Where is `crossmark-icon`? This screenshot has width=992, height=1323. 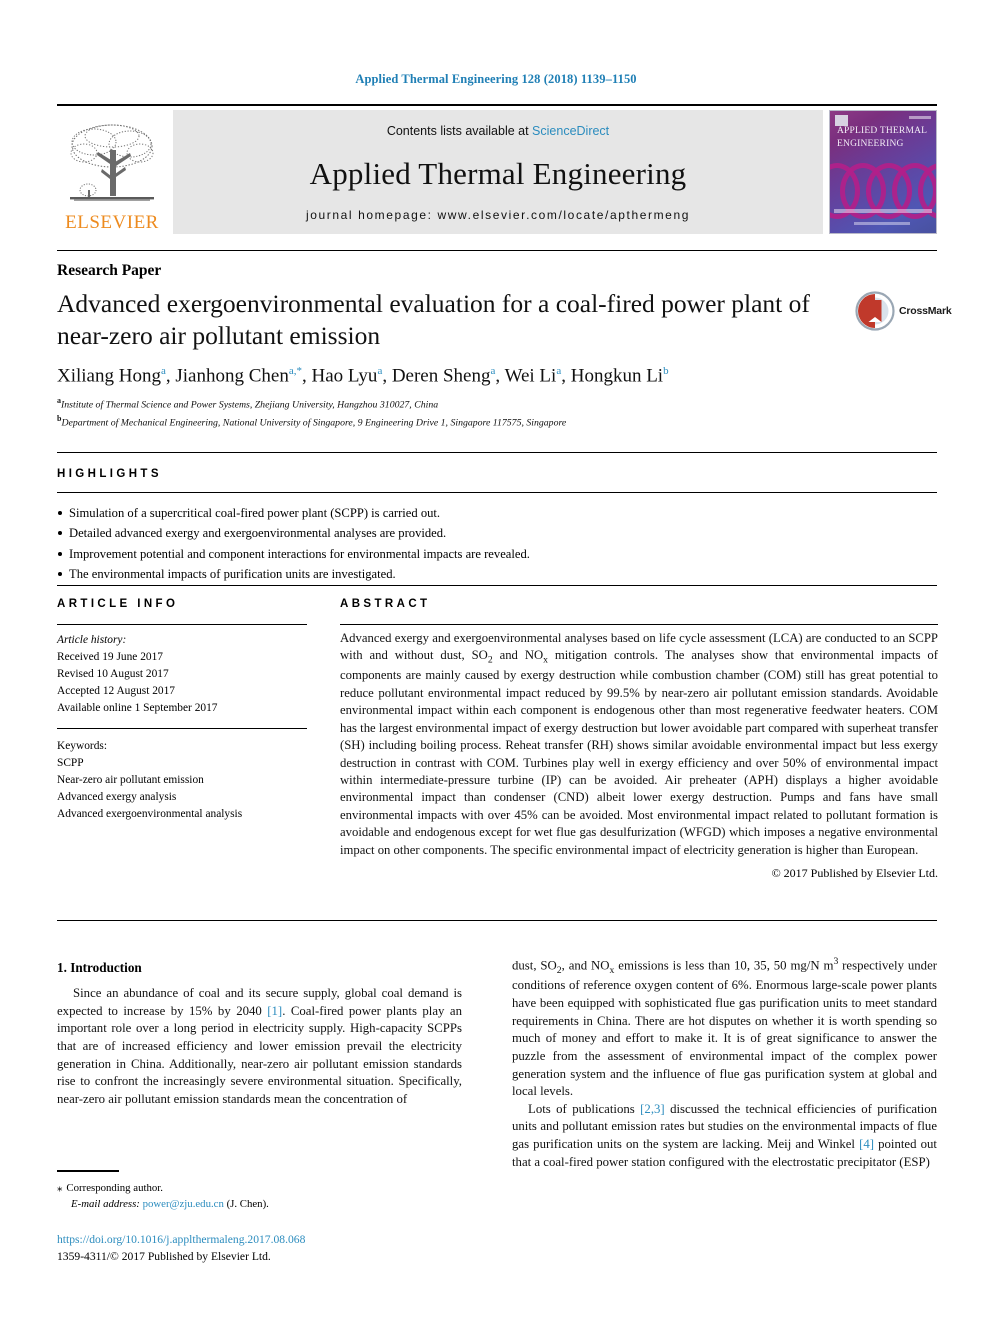 crossmark-icon is located at coordinates (875, 311).